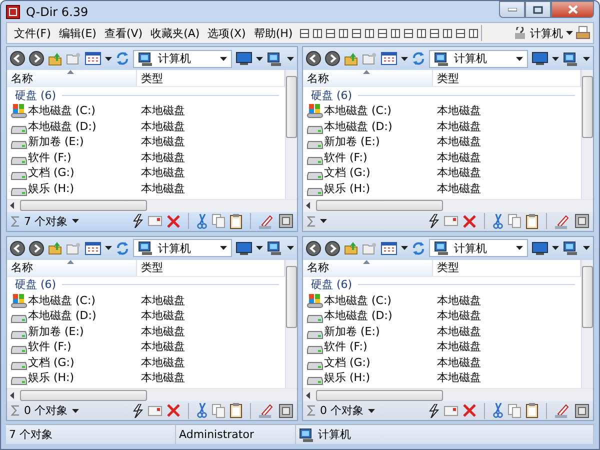 The image size is (600, 450). I want to click on minimize-button, so click(512, 9).